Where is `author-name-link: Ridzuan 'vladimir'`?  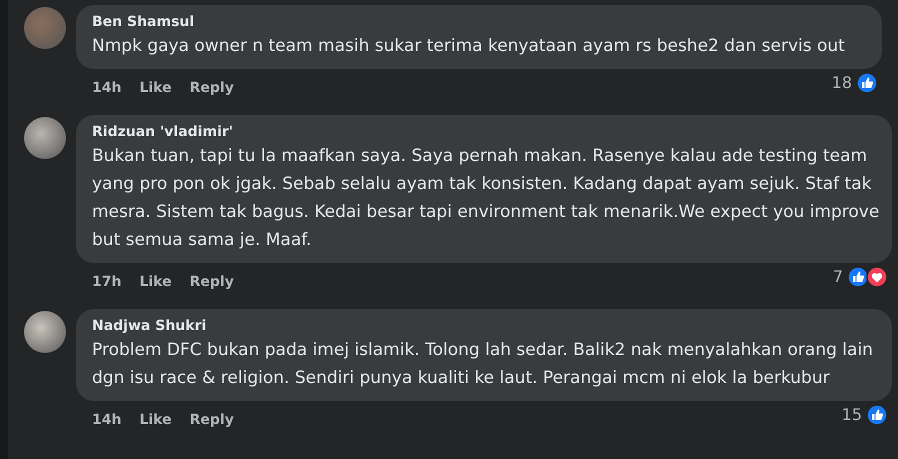
author-name-link: Ridzuan 'vladimir' is located at coordinates (486, 132).